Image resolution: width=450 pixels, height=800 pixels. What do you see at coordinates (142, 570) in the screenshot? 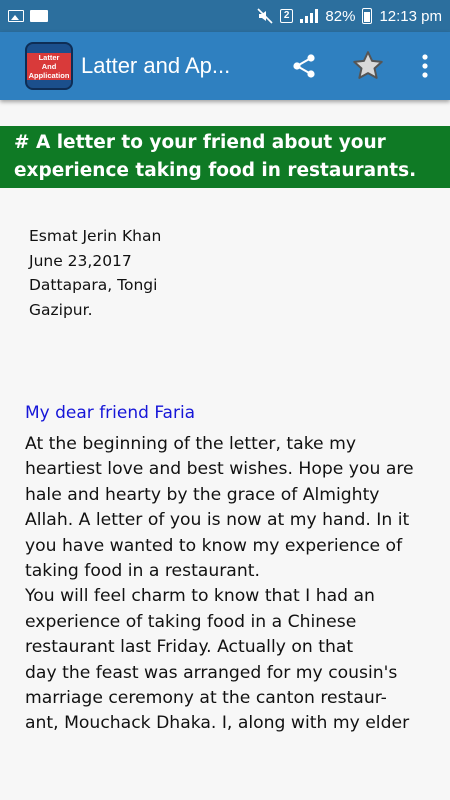
I see `body-line: taking food in a restaurant.` at bounding box center [142, 570].